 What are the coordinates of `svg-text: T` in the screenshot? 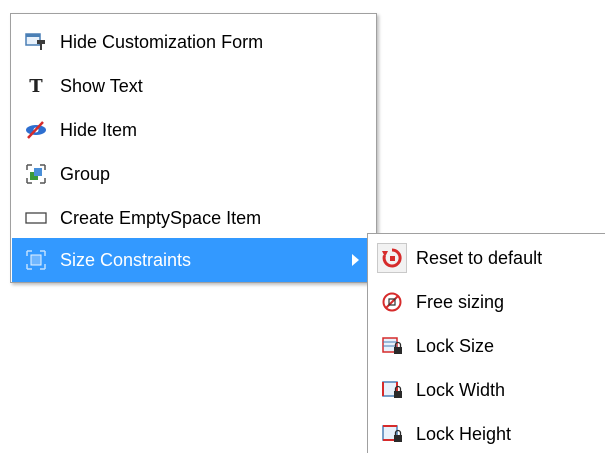 It's located at (36, 86).